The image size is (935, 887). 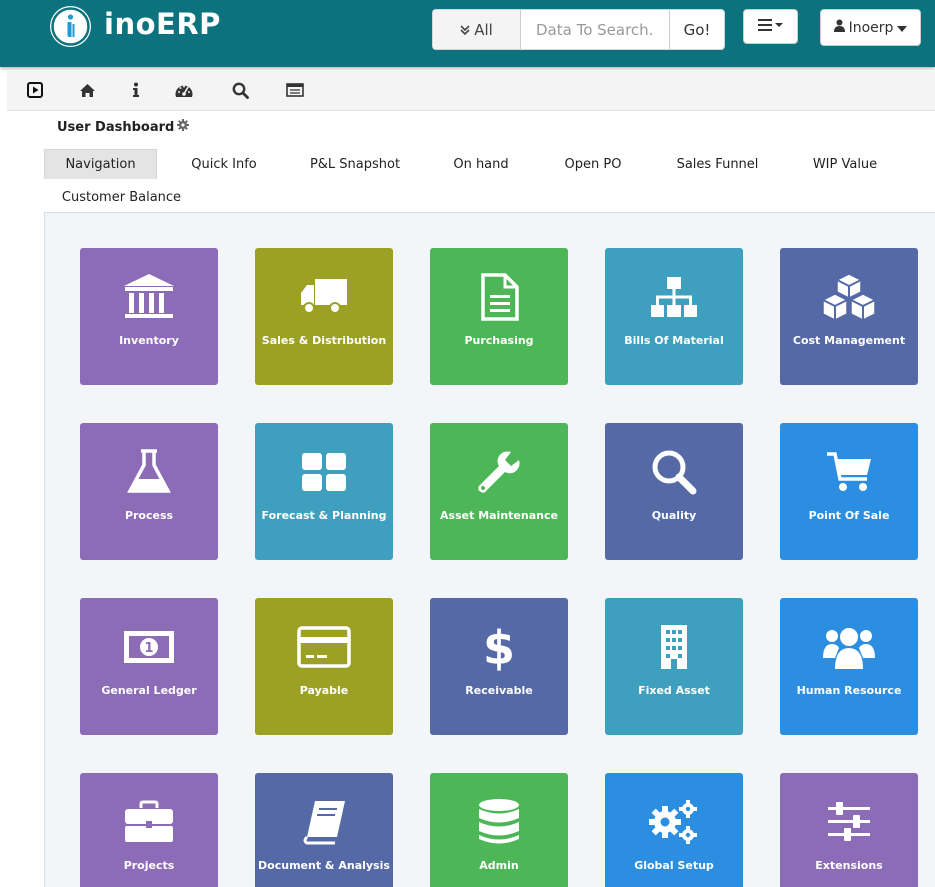 I want to click on user-menu-button: Inoerp, so click(x=870, y=27).